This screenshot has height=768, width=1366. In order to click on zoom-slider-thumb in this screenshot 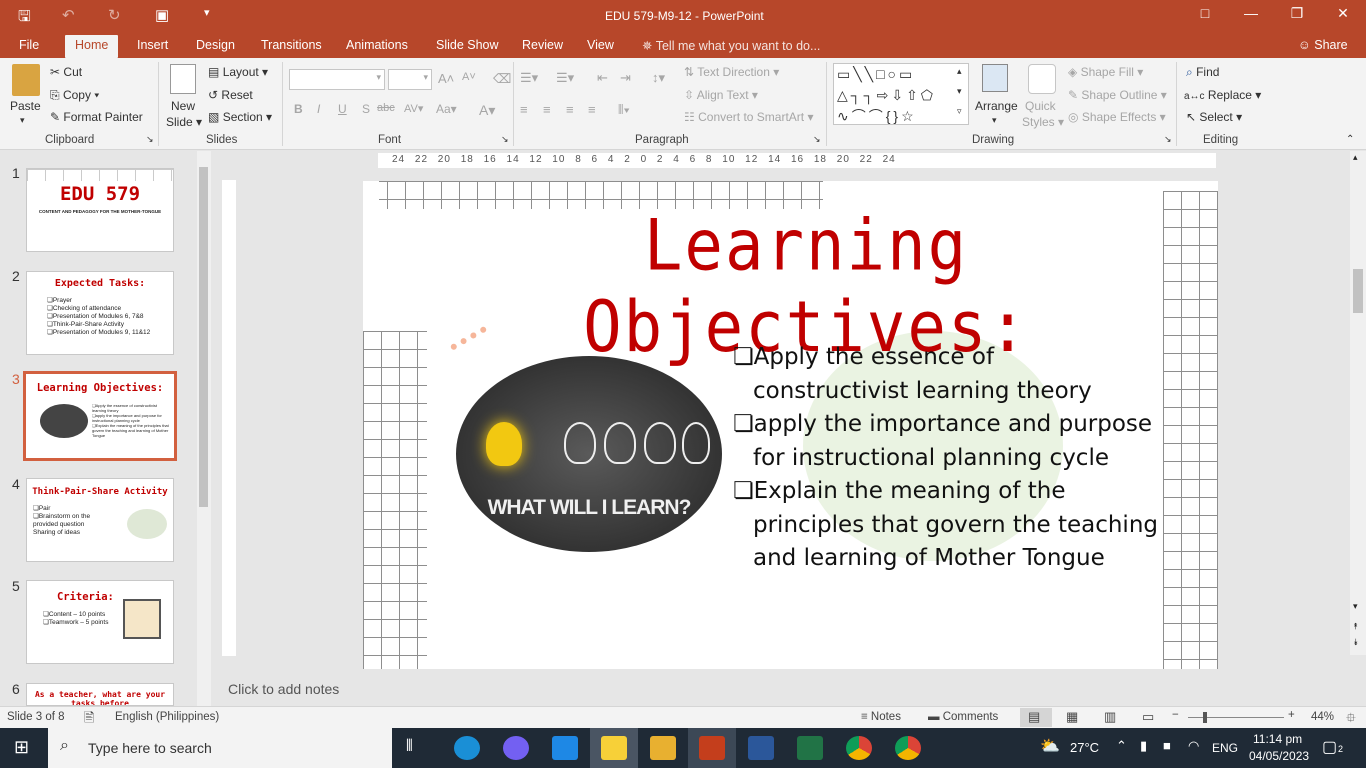, I will do `click(1205, 717)`.